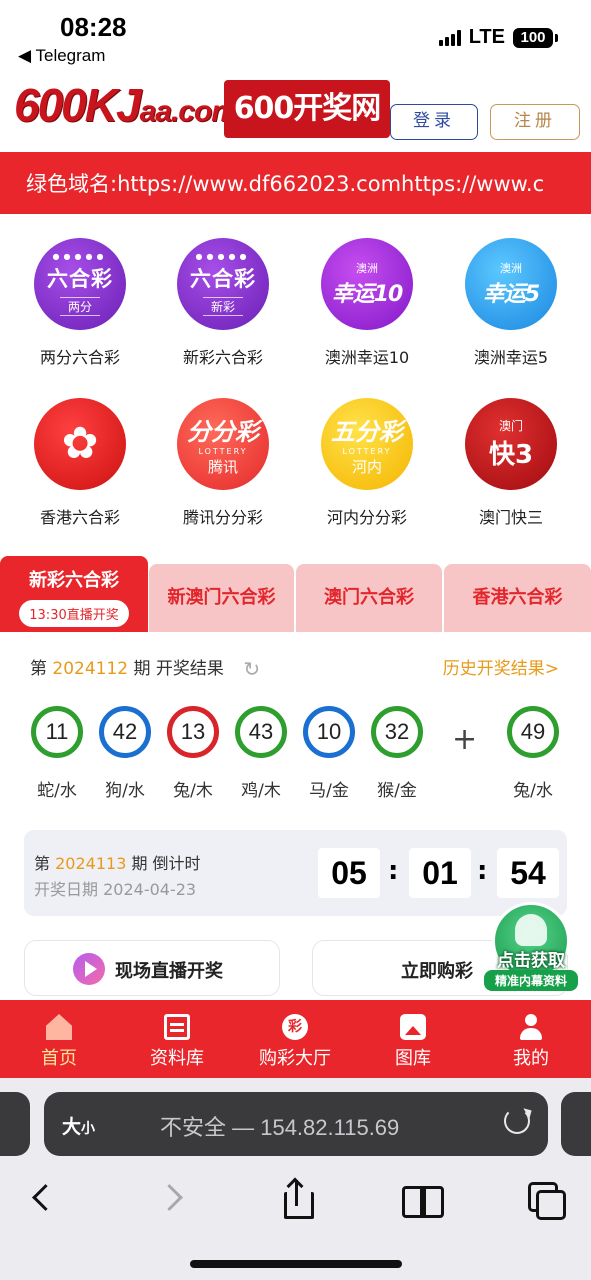  Describe the element at coordinates (369, 598) in the screenshot. I see `tab-macau: 澳门六合彩` at that location.